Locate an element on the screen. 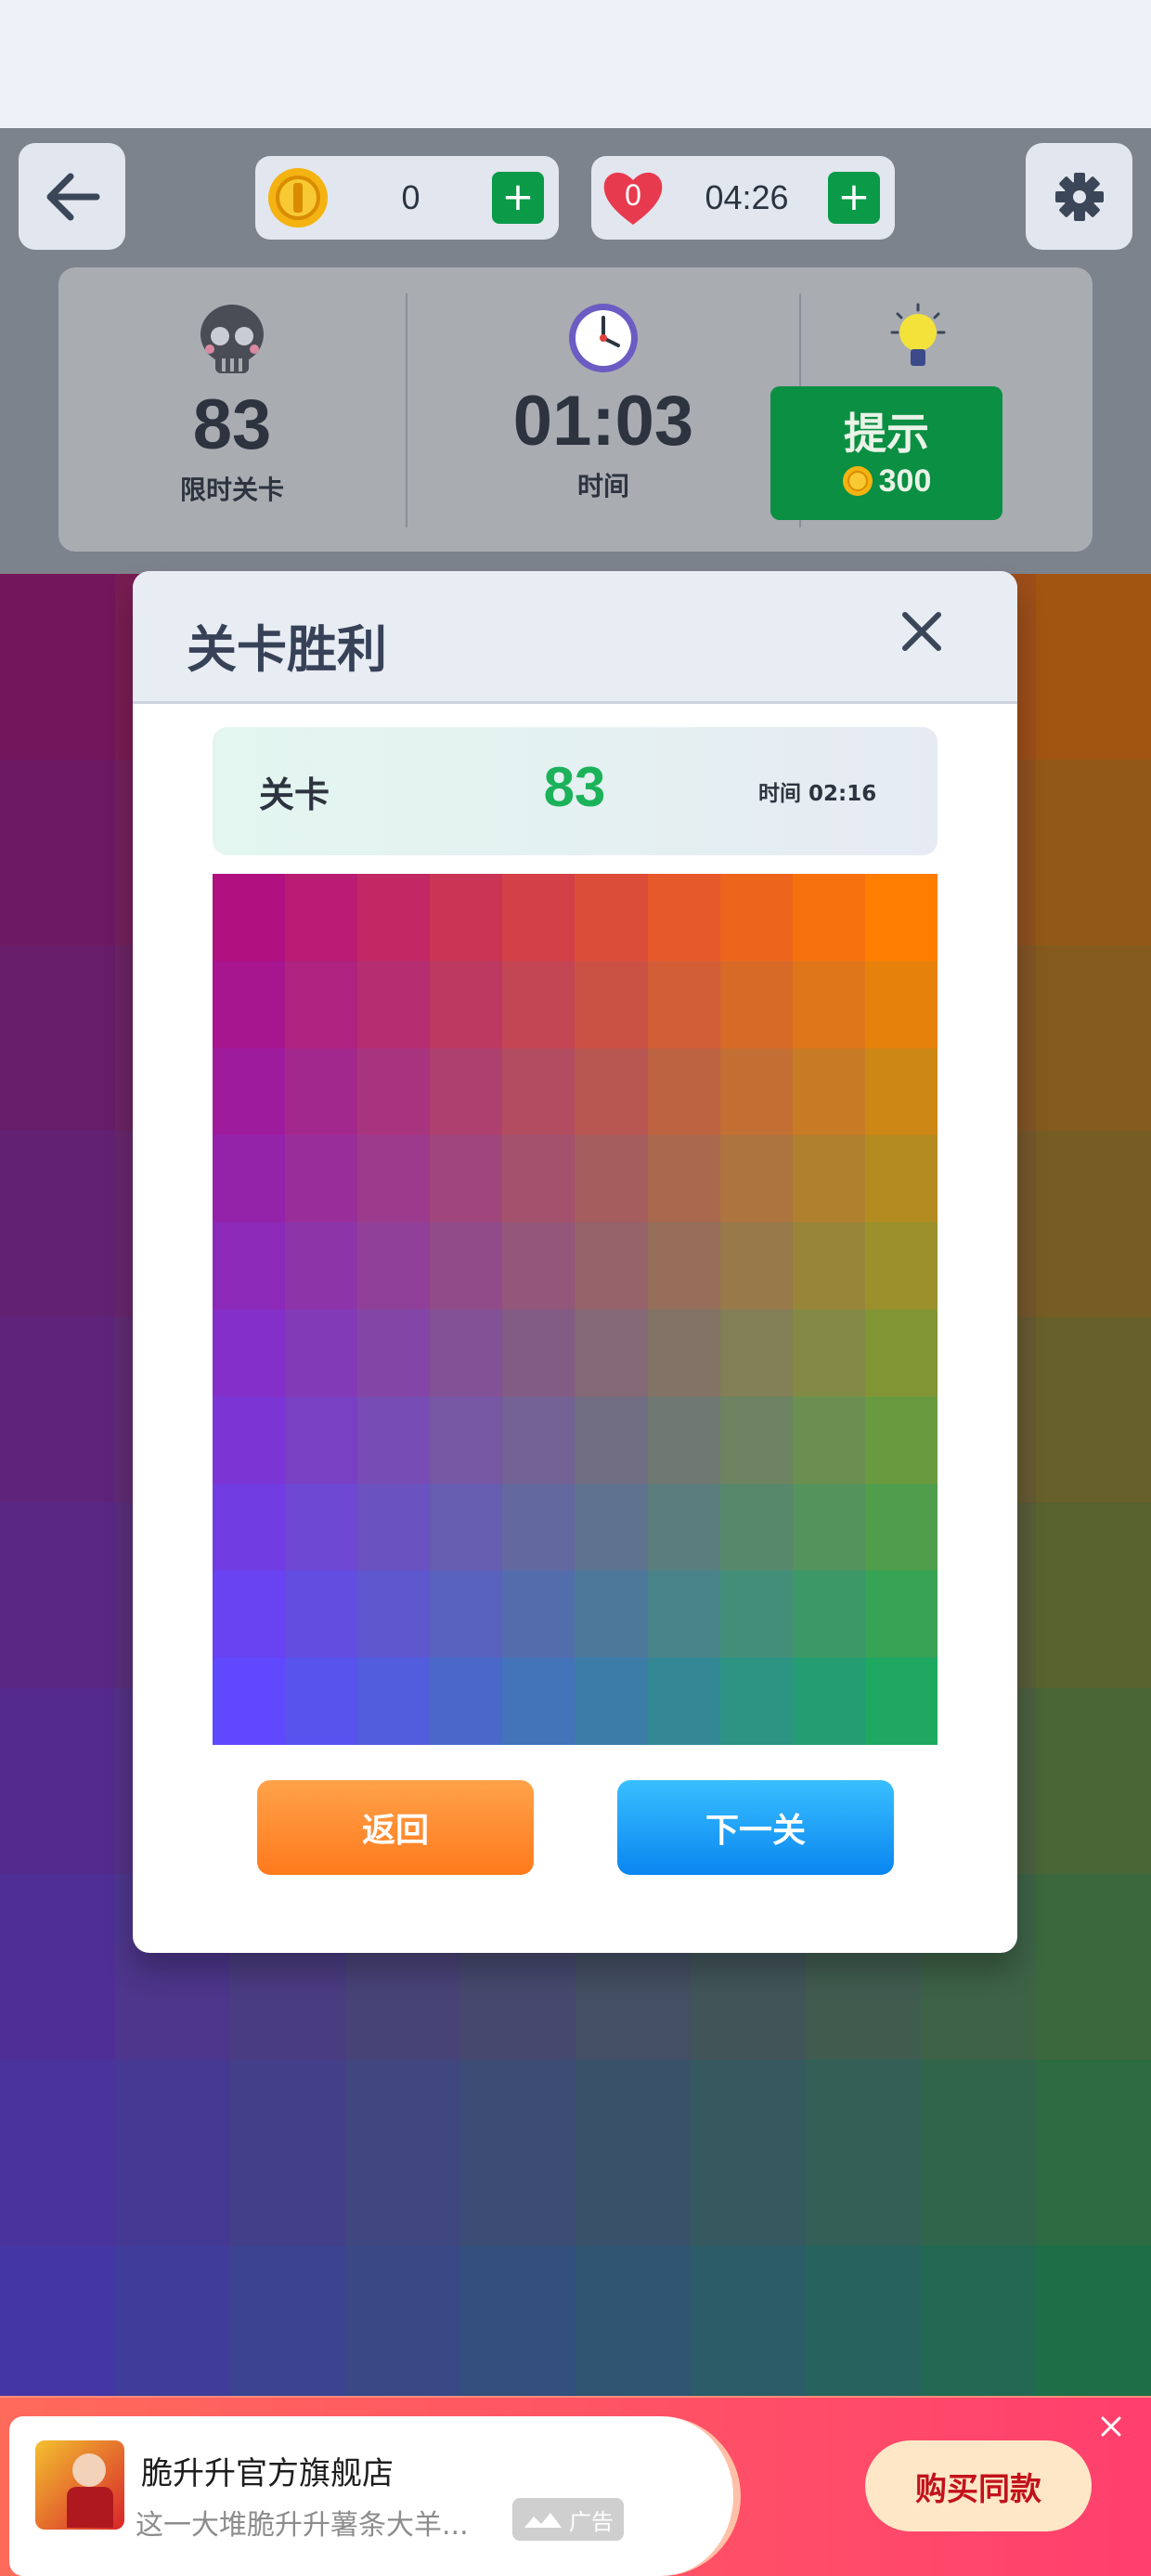 This screenshot has height=2576, width=1151. heart-icon: 0 is located at coordinates (633, 197).